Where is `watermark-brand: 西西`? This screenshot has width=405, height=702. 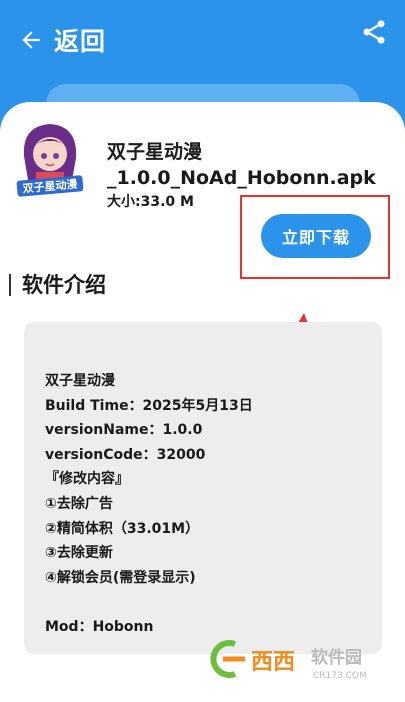
watermark-brand: 西西 is located at coordinates (273, 662).